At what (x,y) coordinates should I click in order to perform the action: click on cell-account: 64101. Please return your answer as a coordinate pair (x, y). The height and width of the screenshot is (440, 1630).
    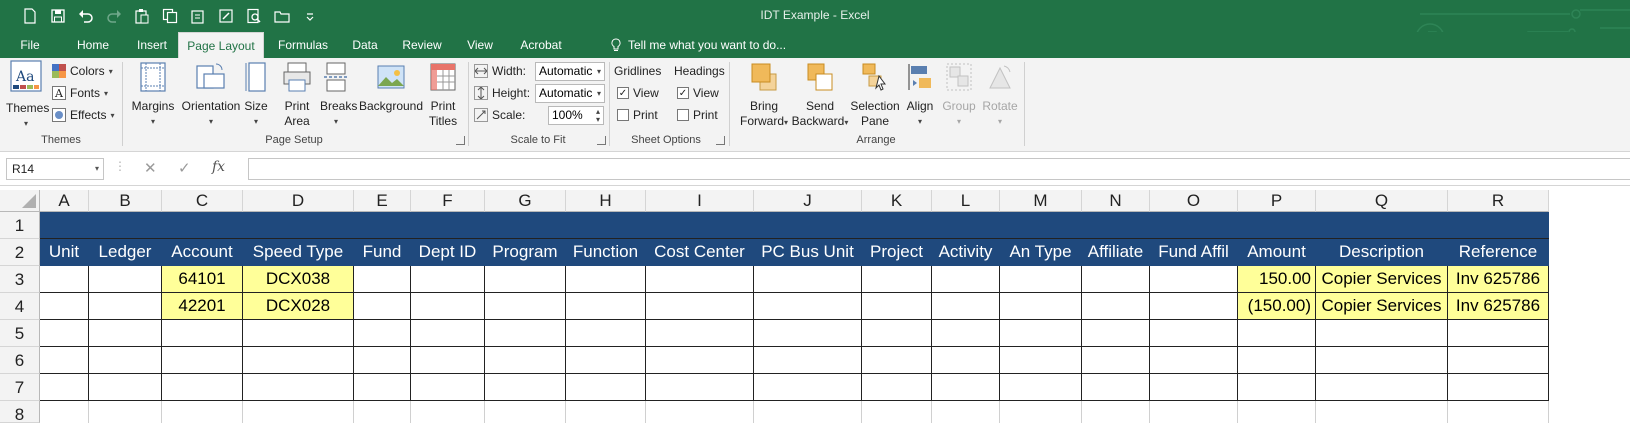
    Looking at the image, I should click on (202, 279).